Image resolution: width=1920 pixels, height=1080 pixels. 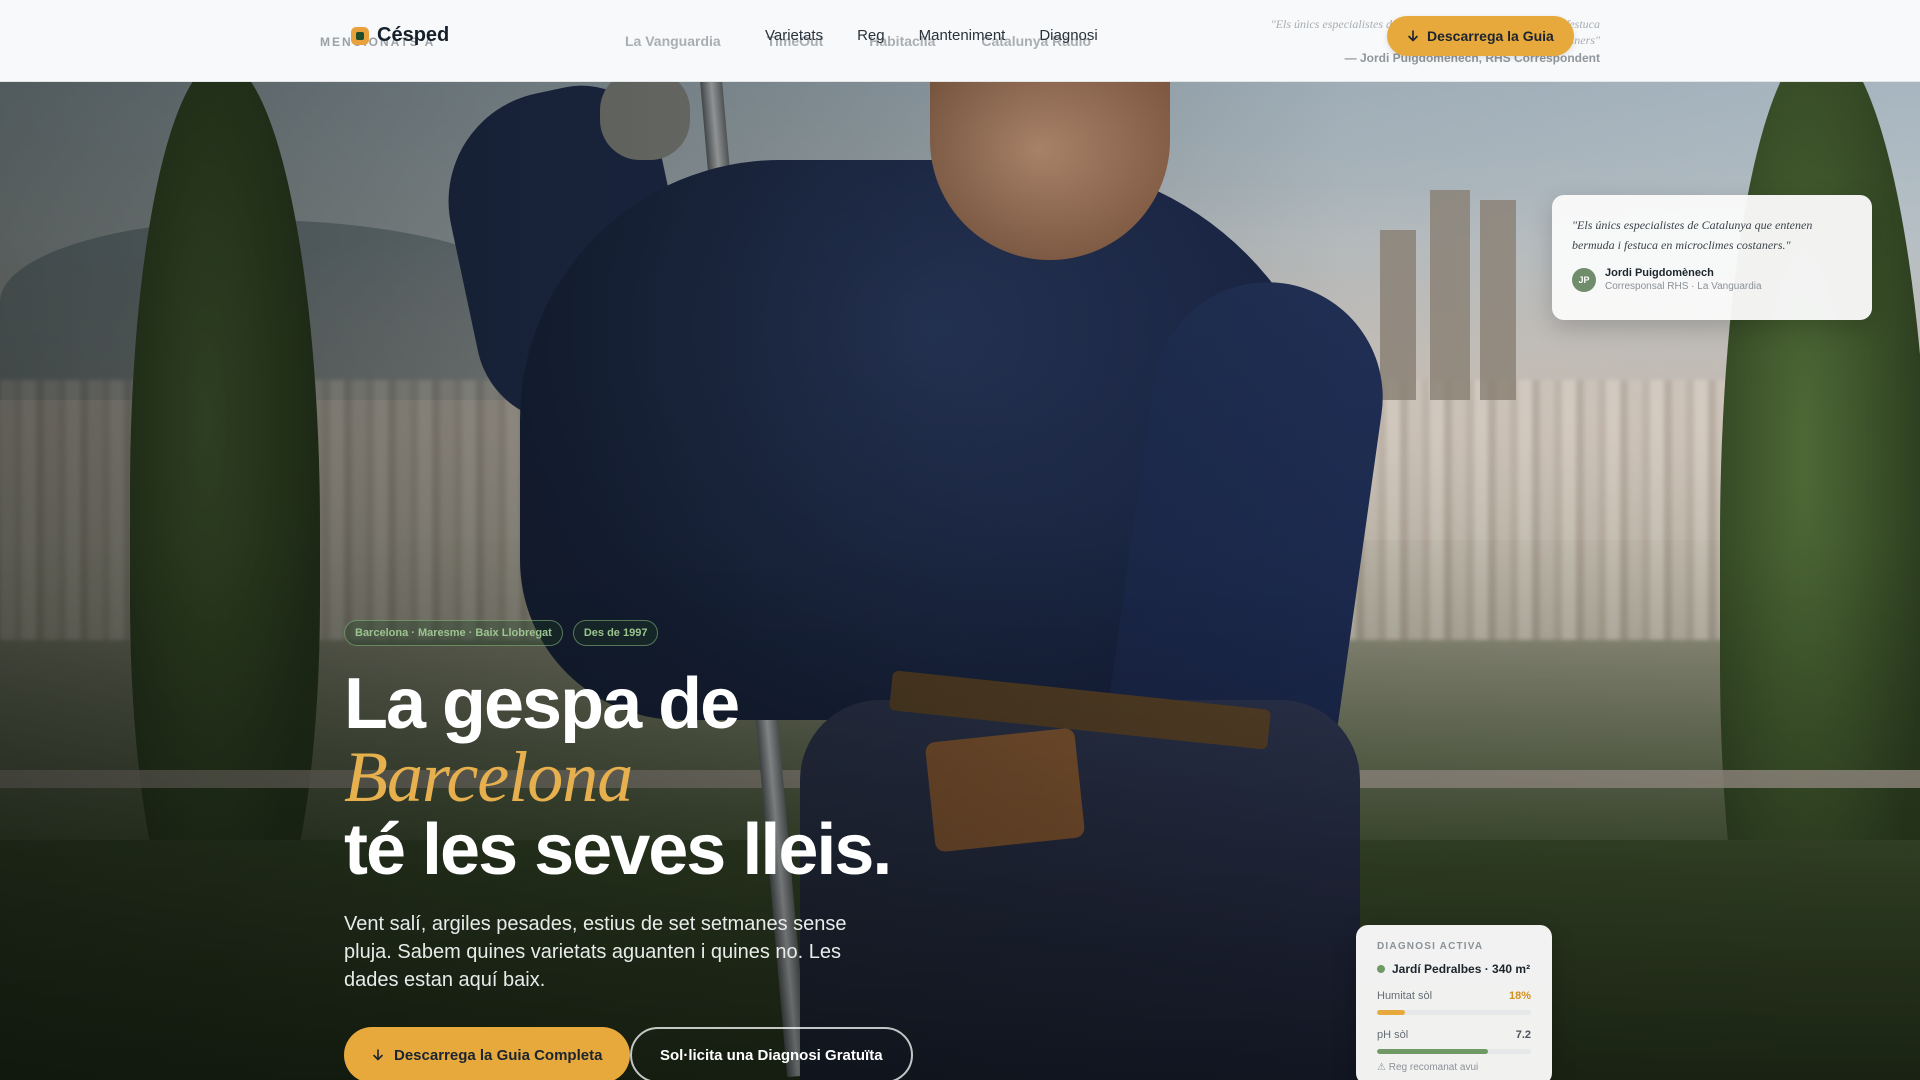 I want to click on logo-text: Césped, so click(x=413, y=35).